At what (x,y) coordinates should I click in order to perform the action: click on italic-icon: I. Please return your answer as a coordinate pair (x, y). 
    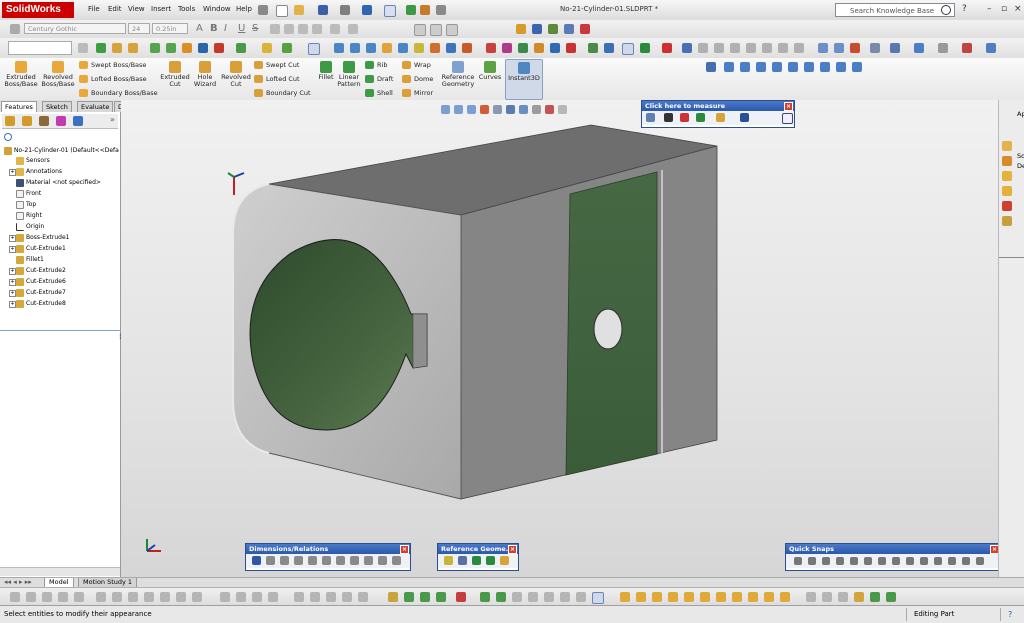
    Looking at the image, I should click on (225, 28).